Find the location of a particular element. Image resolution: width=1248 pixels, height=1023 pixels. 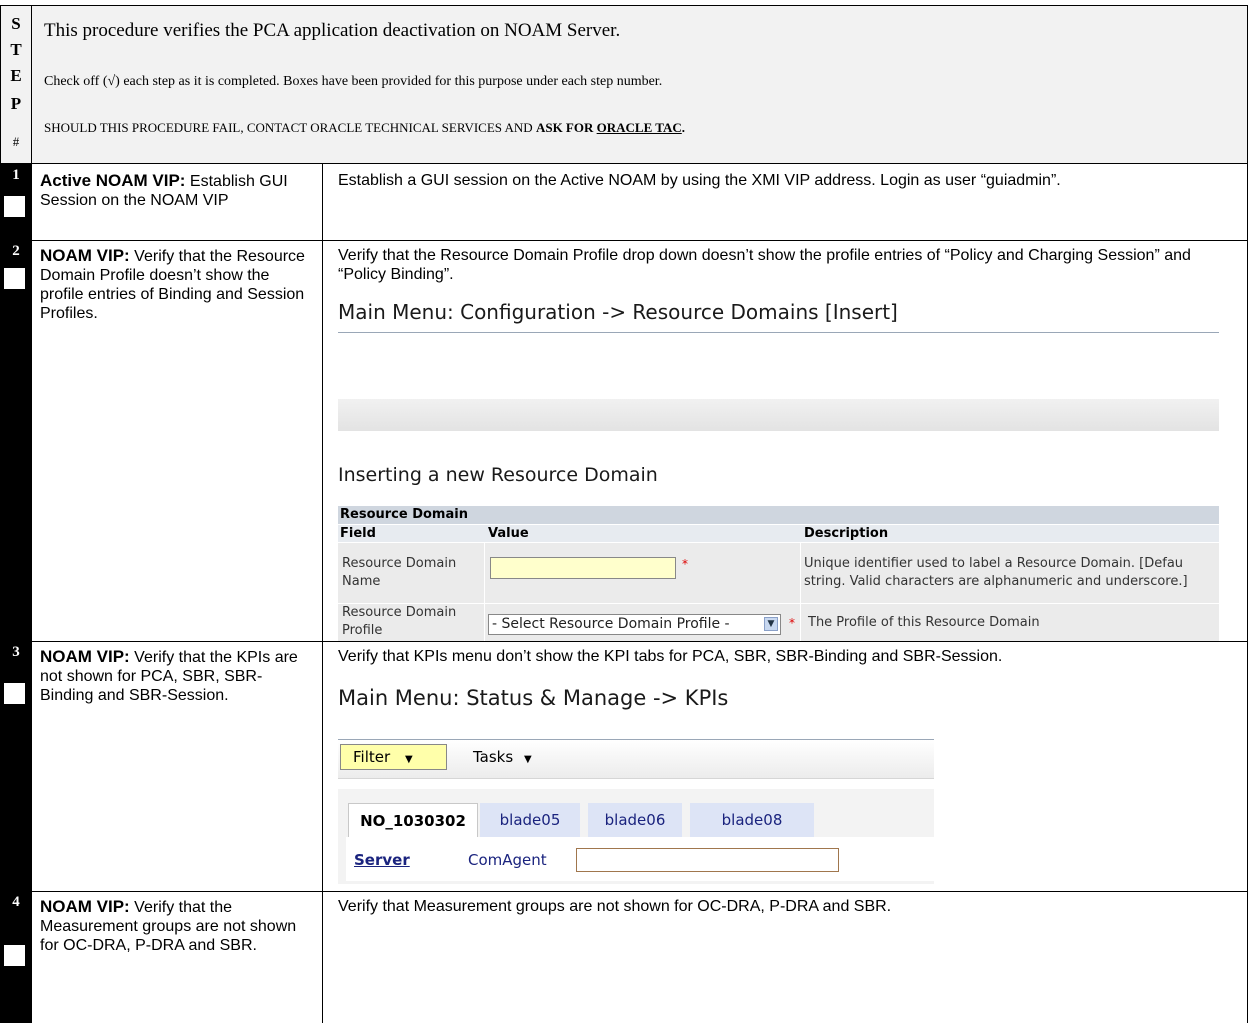

resource-domain-name-input is located at coordinates (583, 568).